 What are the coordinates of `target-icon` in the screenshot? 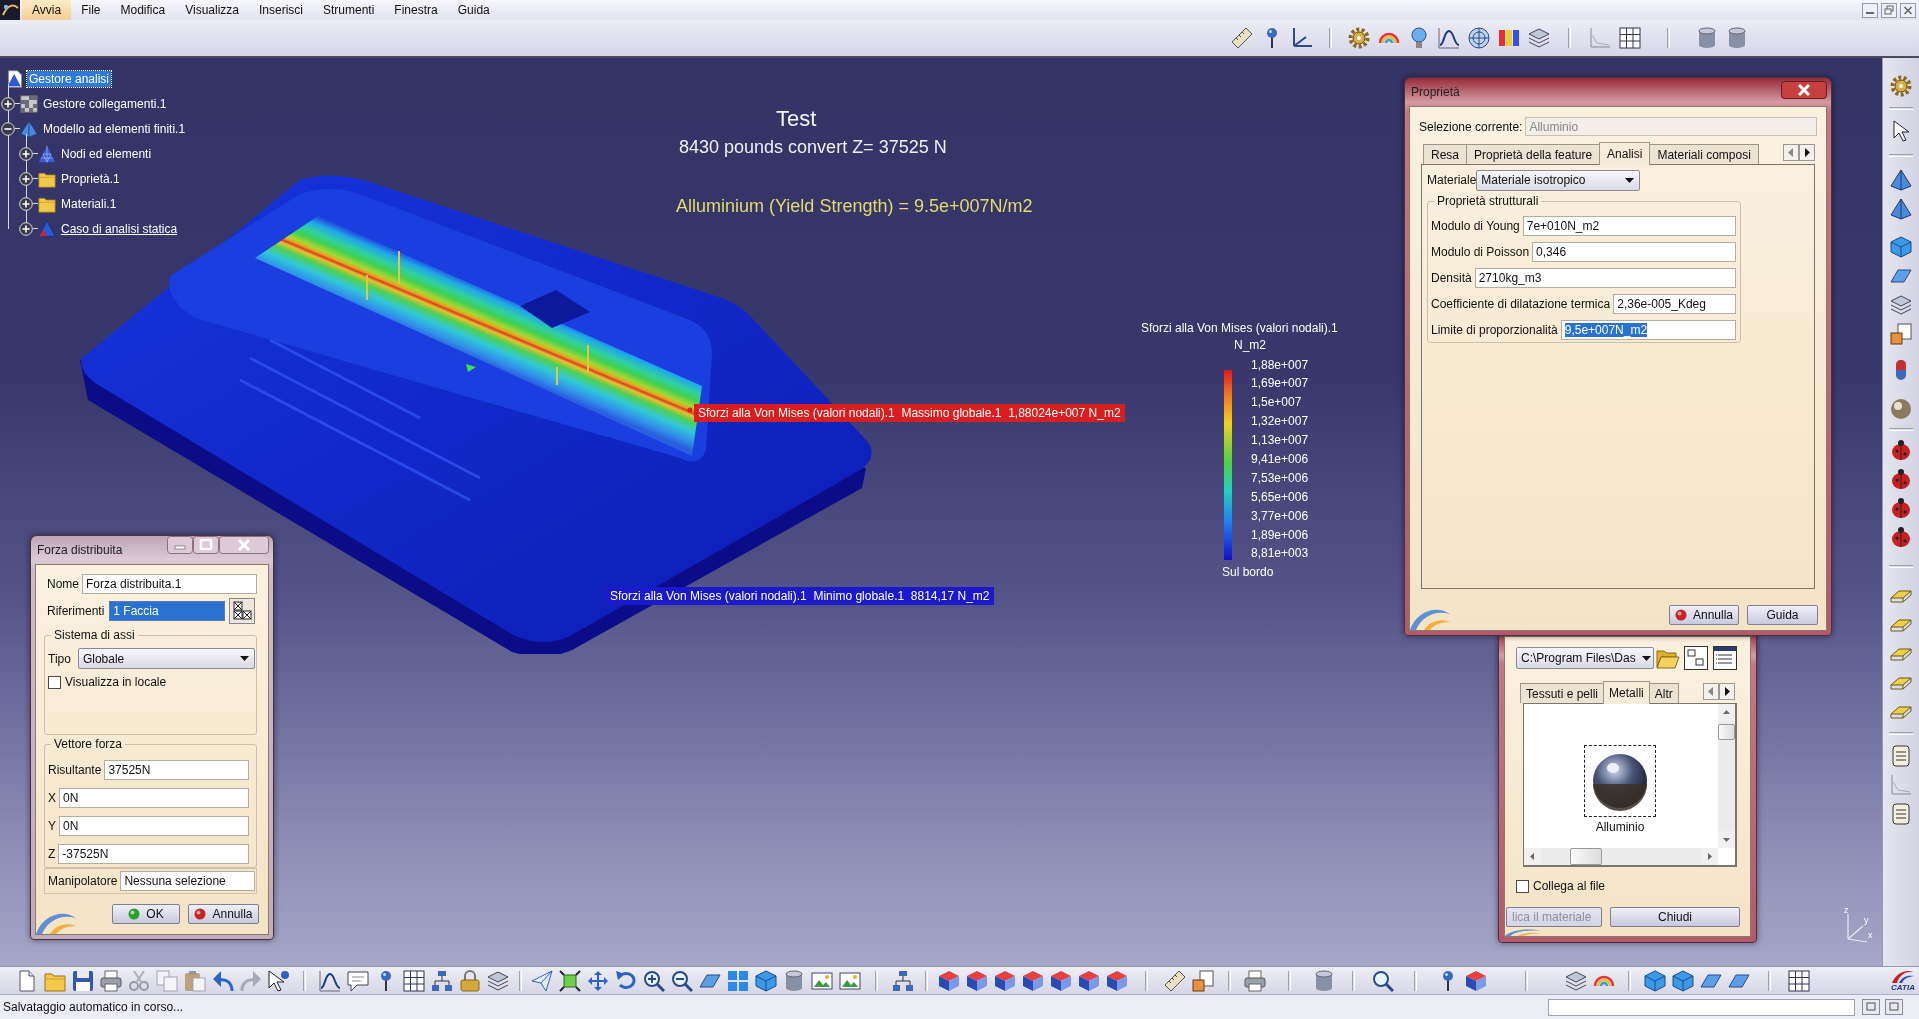 It's located at (1479, 38).